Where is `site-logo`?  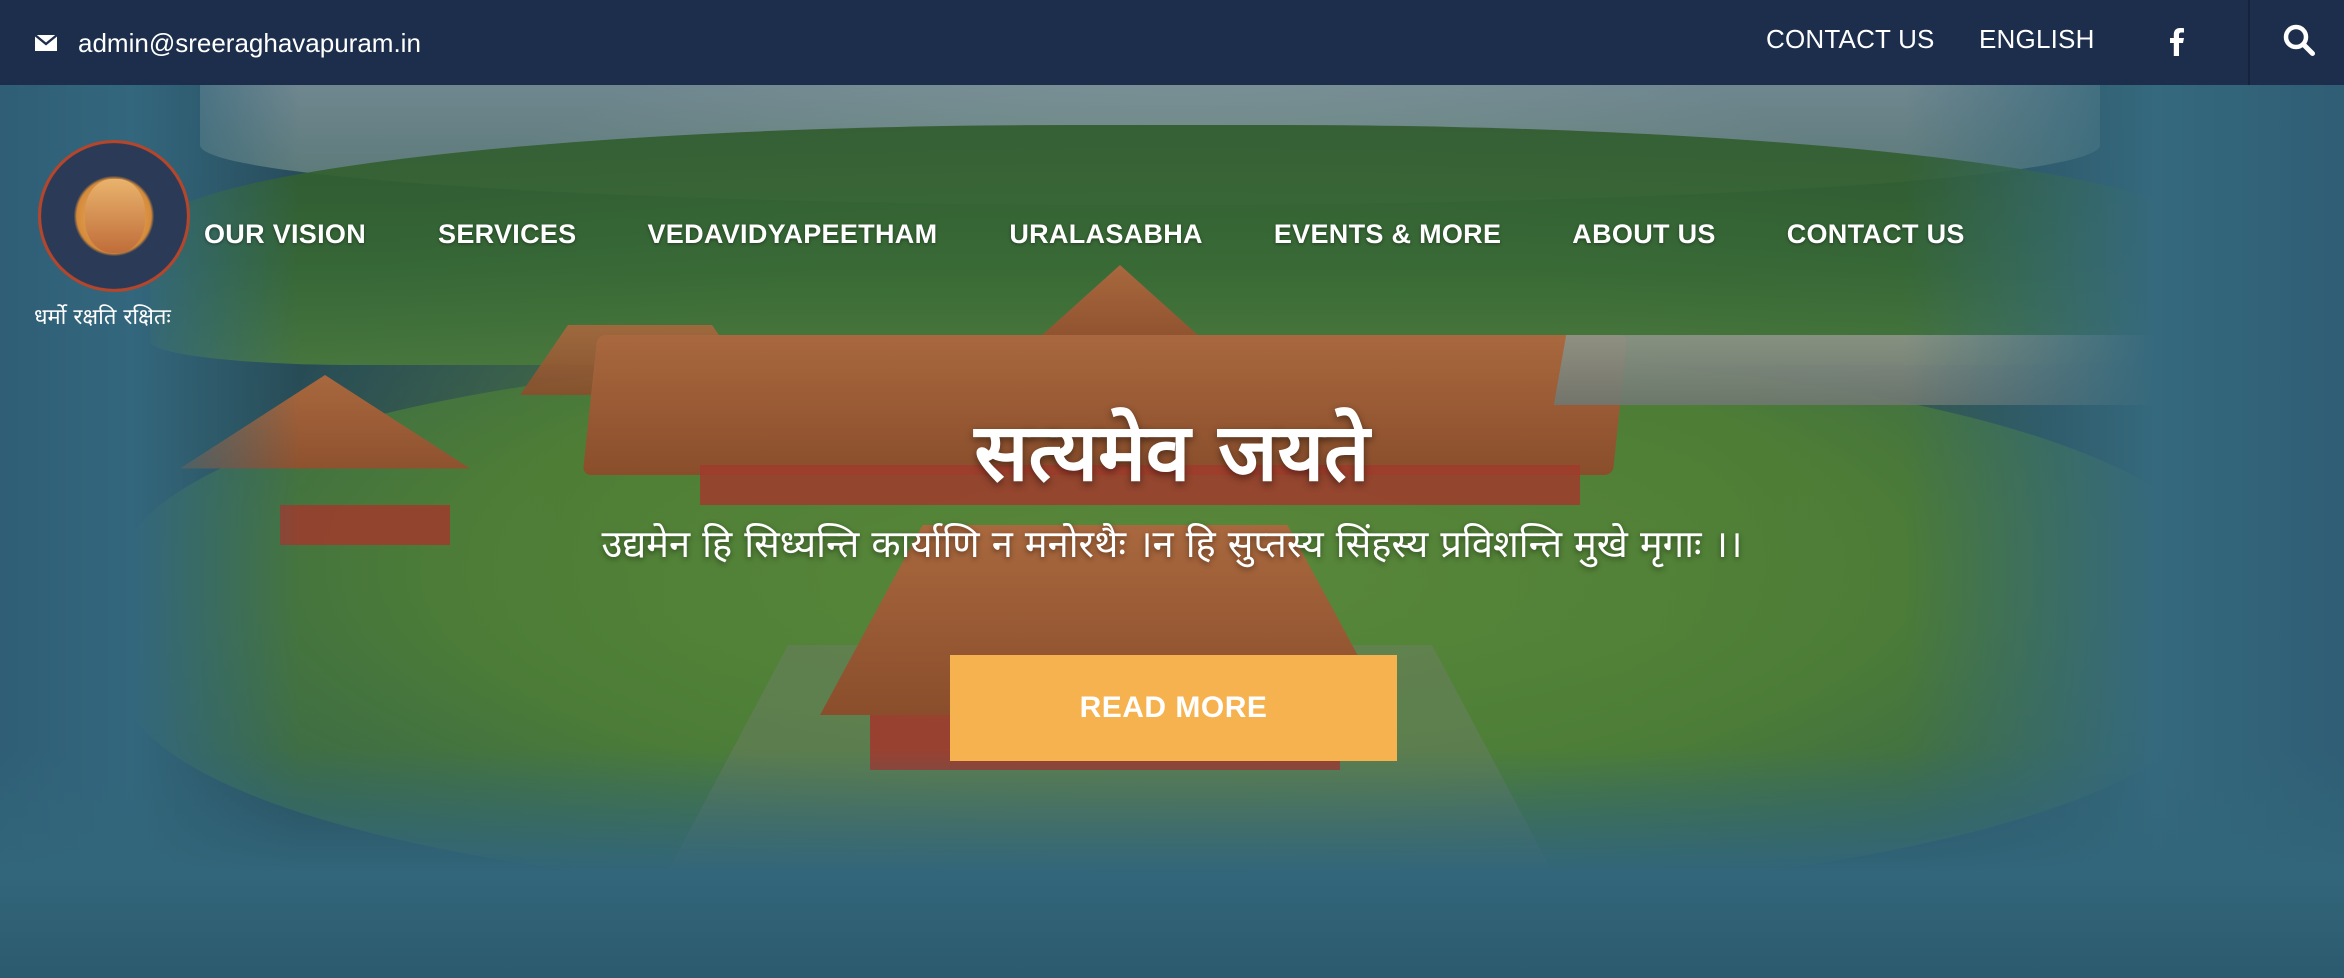 site-logo is located at coordinates (114, 216).